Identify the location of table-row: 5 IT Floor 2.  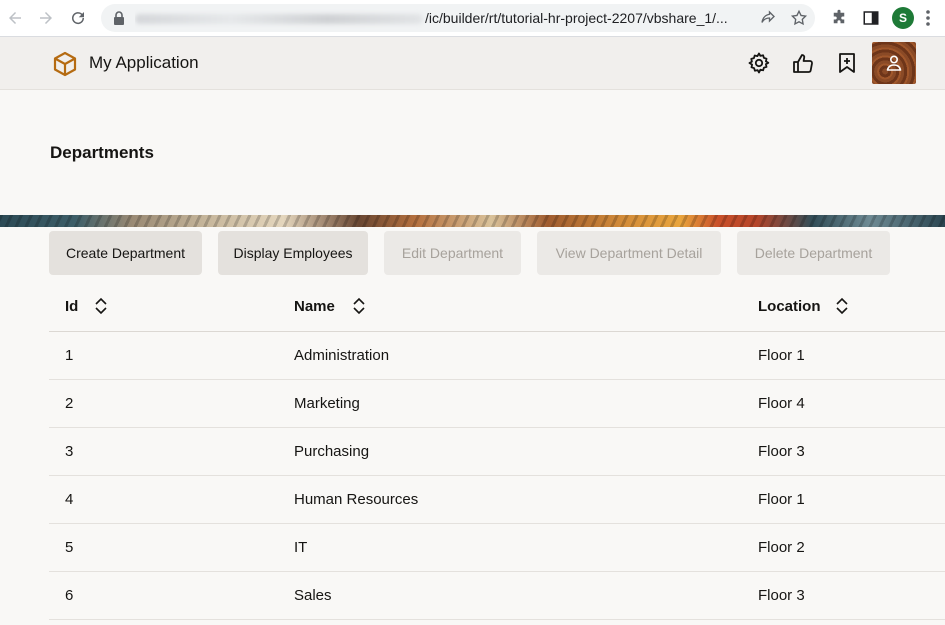
(497, 548).